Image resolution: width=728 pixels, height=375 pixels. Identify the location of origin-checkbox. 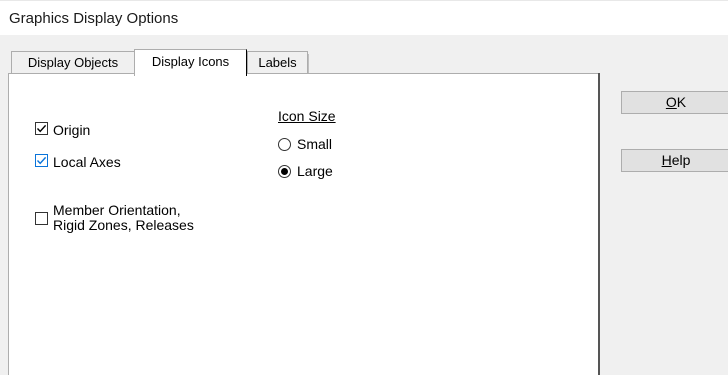
(41, 128).